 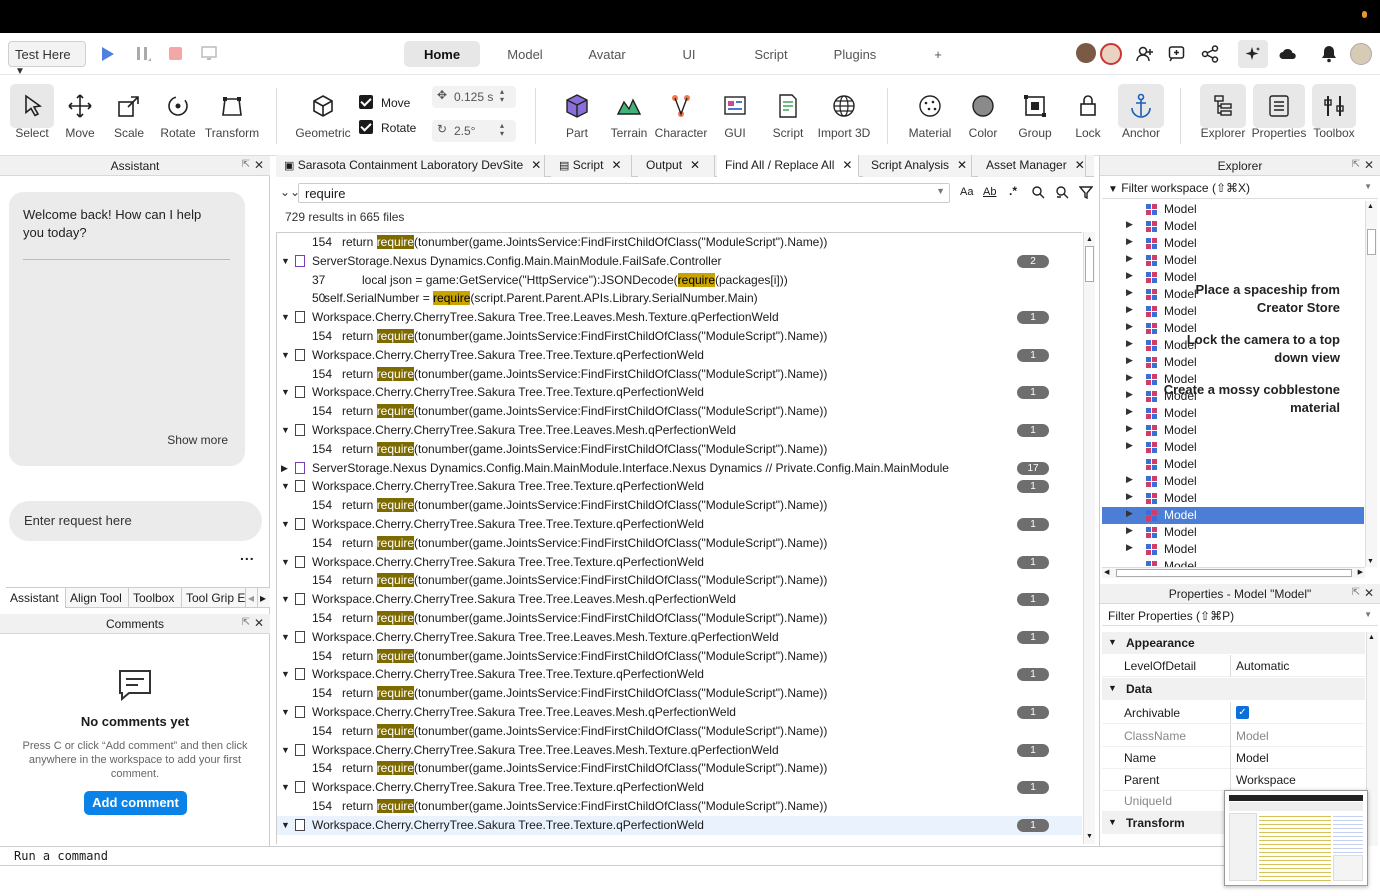 I want to click on profile-avatar, so click(x=1361, y=54).